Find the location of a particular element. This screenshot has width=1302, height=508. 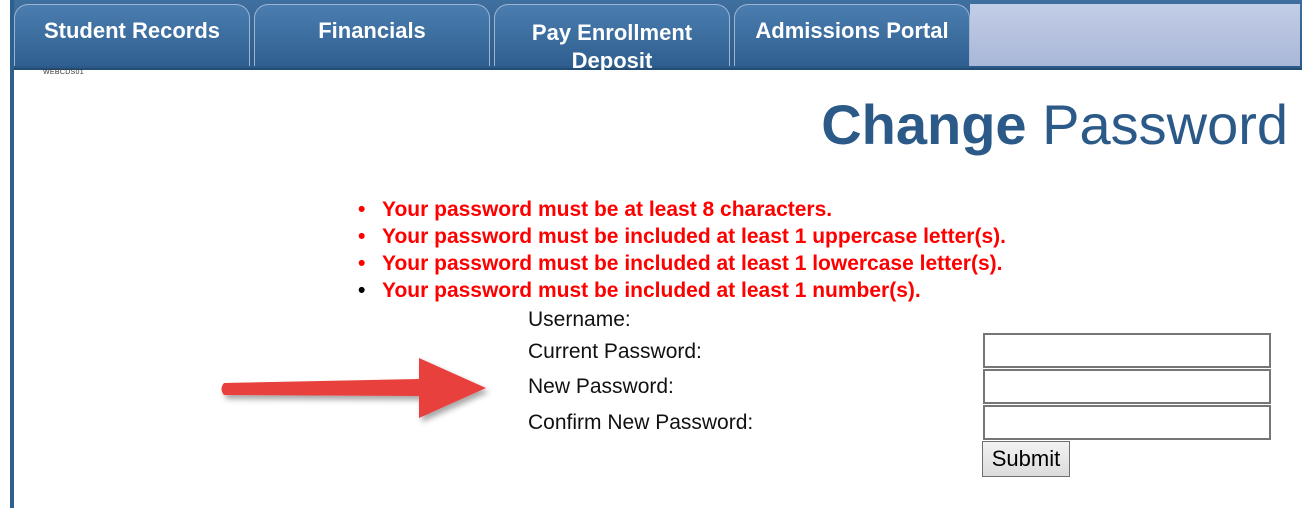

tab-financials: Financials is located at coordinates (372, 35).